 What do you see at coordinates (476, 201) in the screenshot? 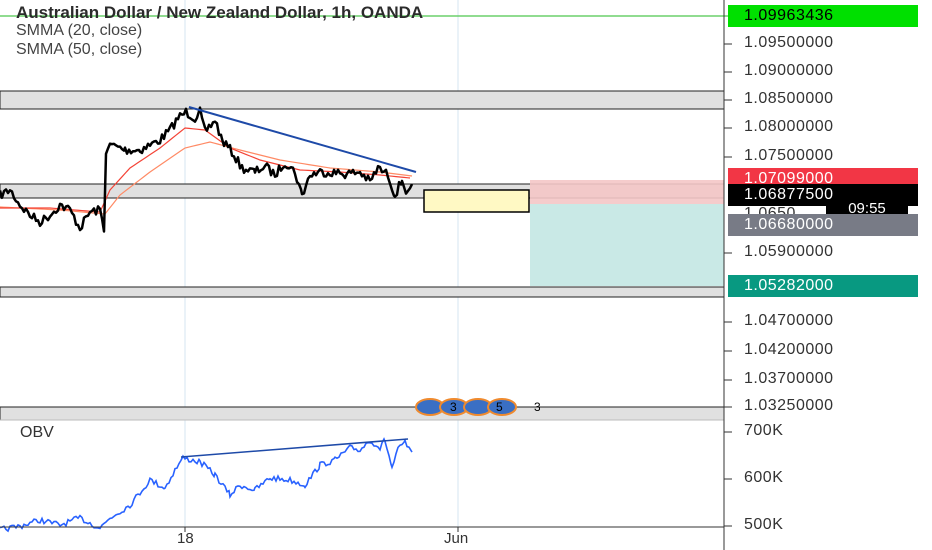
I see `entry-box` at bounding box center [476, 201].